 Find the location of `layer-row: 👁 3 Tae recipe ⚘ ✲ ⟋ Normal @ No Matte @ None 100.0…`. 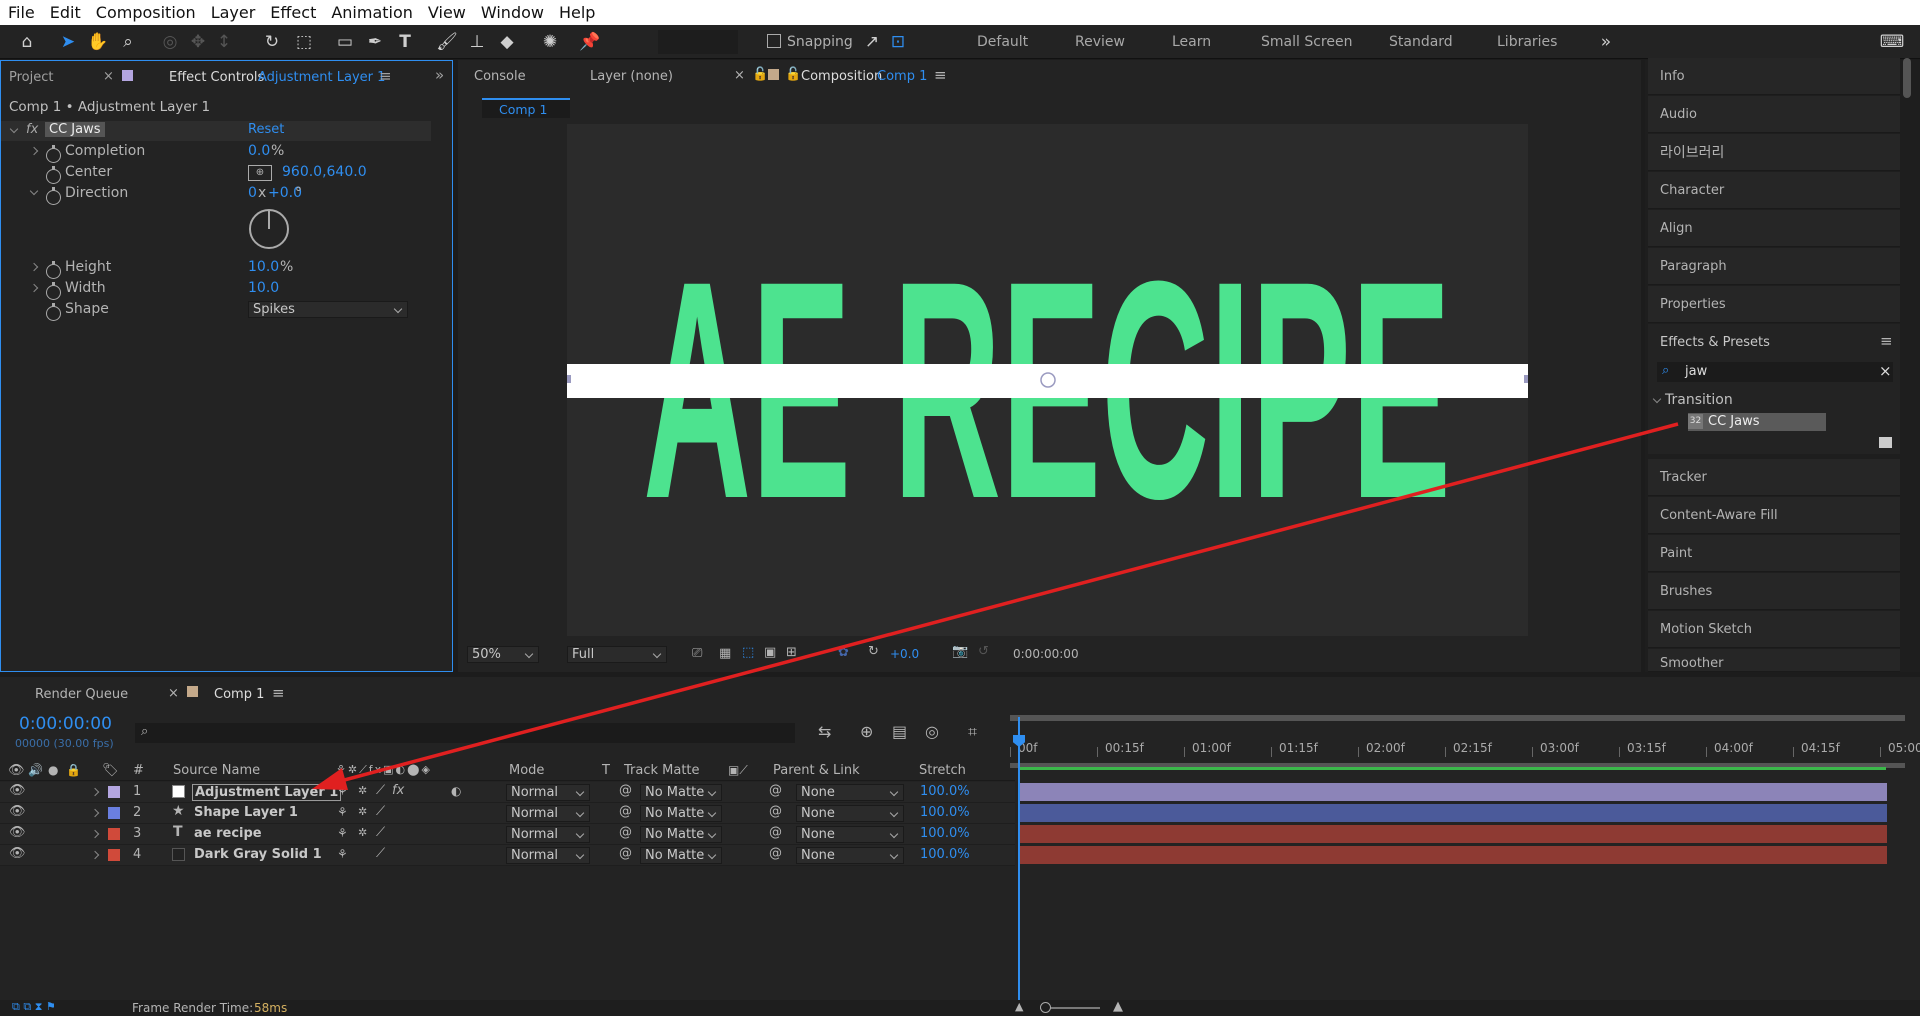

layer-row: 👁 3 Tae recipe ⚘ ✲ ⟋ Normal @ No Matte @ None 100.0… is located at coordinates (507, 834).